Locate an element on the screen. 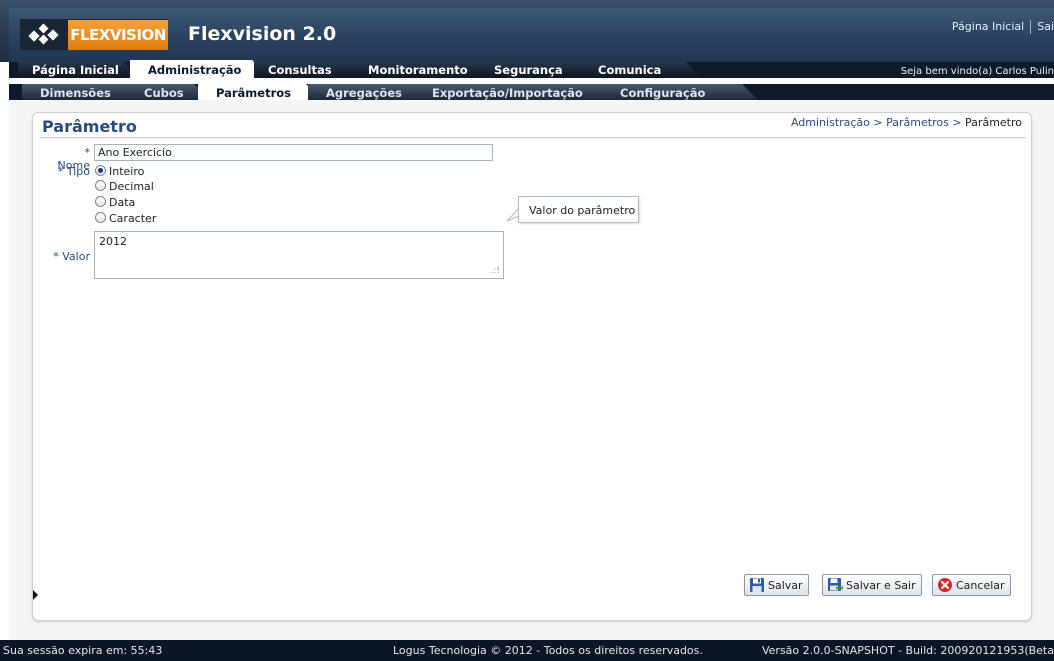  tab-monitoramento: Monitoramento is located at coordinates (423, 69).